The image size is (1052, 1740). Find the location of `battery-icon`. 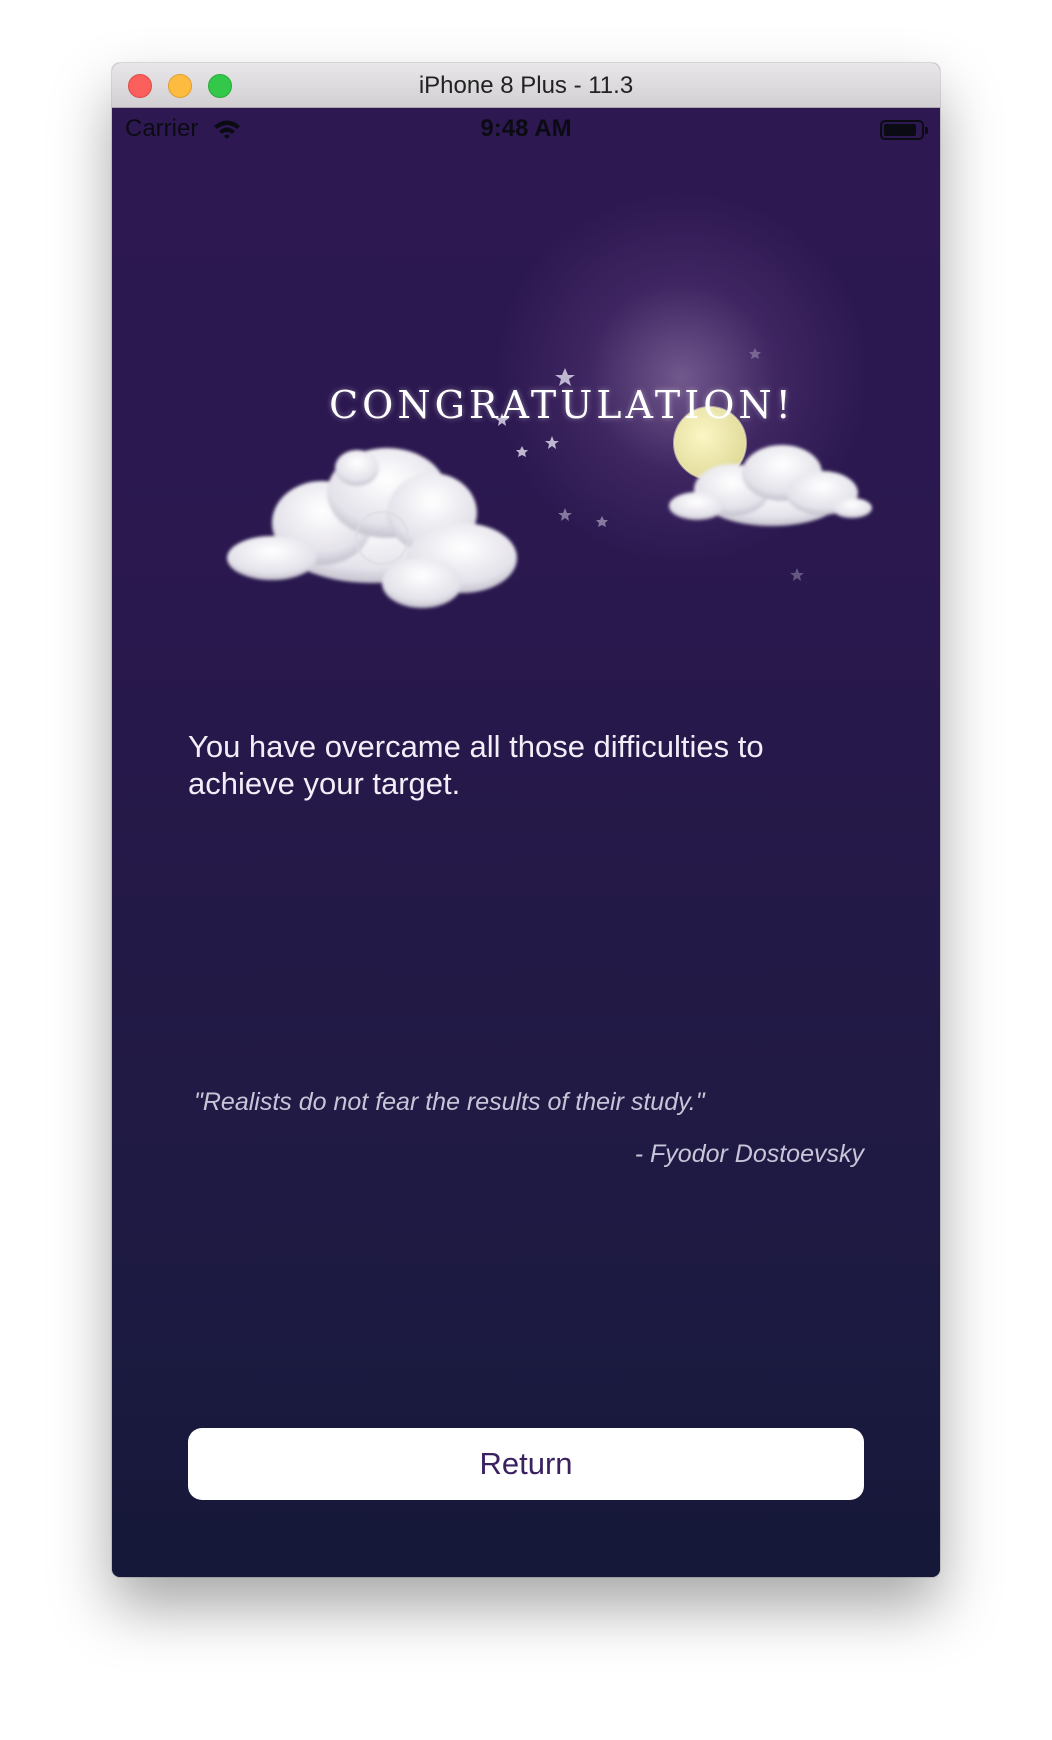

battery-icon is located at coordinates (904, 130).